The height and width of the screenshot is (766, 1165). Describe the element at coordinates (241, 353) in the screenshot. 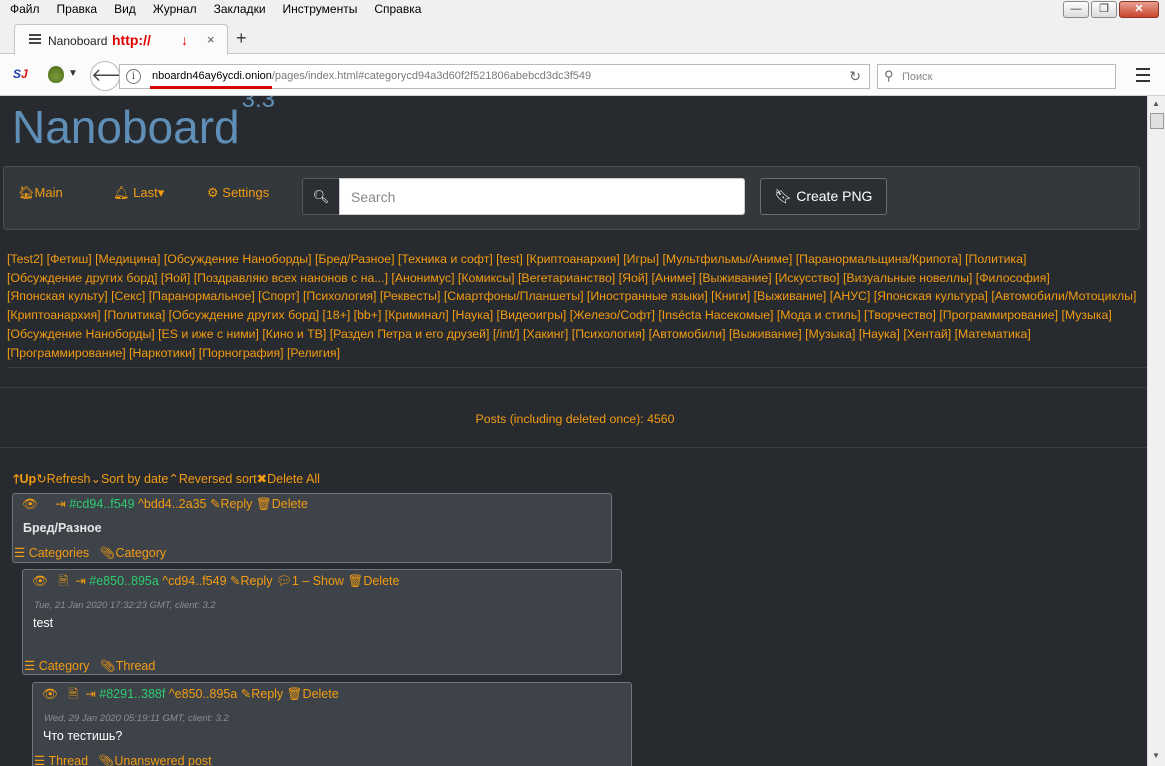

I see `category-link: [Порнография]` at that location.